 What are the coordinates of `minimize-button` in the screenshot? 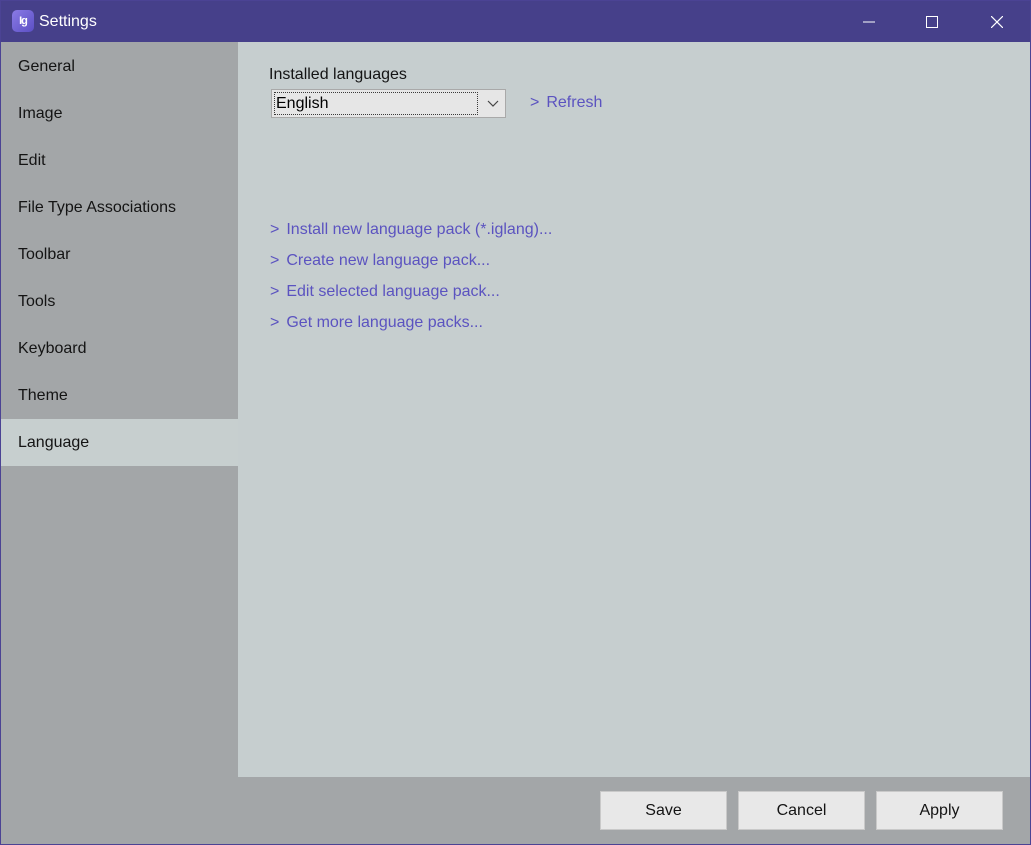 It's located at (869, 21).